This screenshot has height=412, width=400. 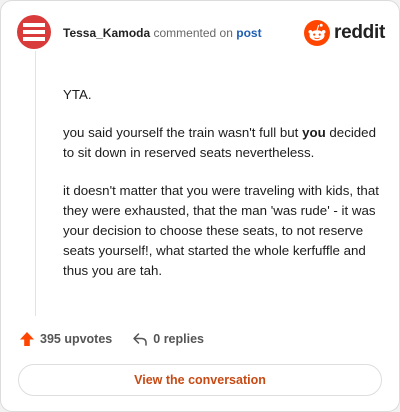 I want to click on action-text: commented on, so click(x=193, y=33).